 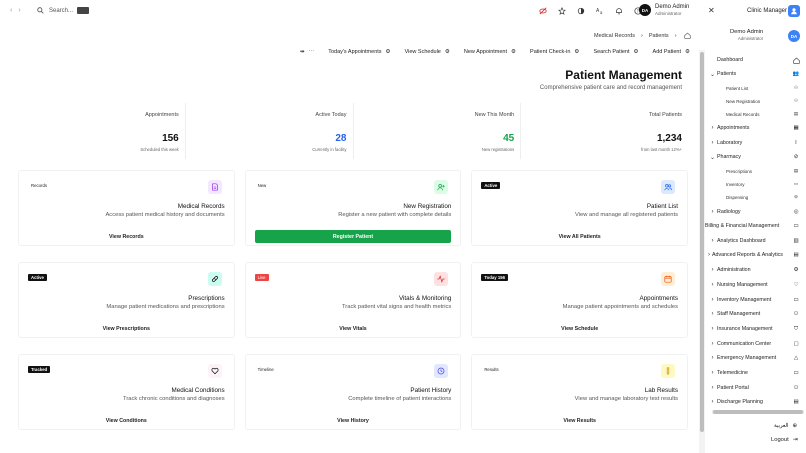 What do you see at coordinates (11, 10) in the screenshot?
I see `back-arrow-icon: ‹` at bounding box center [11, 10].